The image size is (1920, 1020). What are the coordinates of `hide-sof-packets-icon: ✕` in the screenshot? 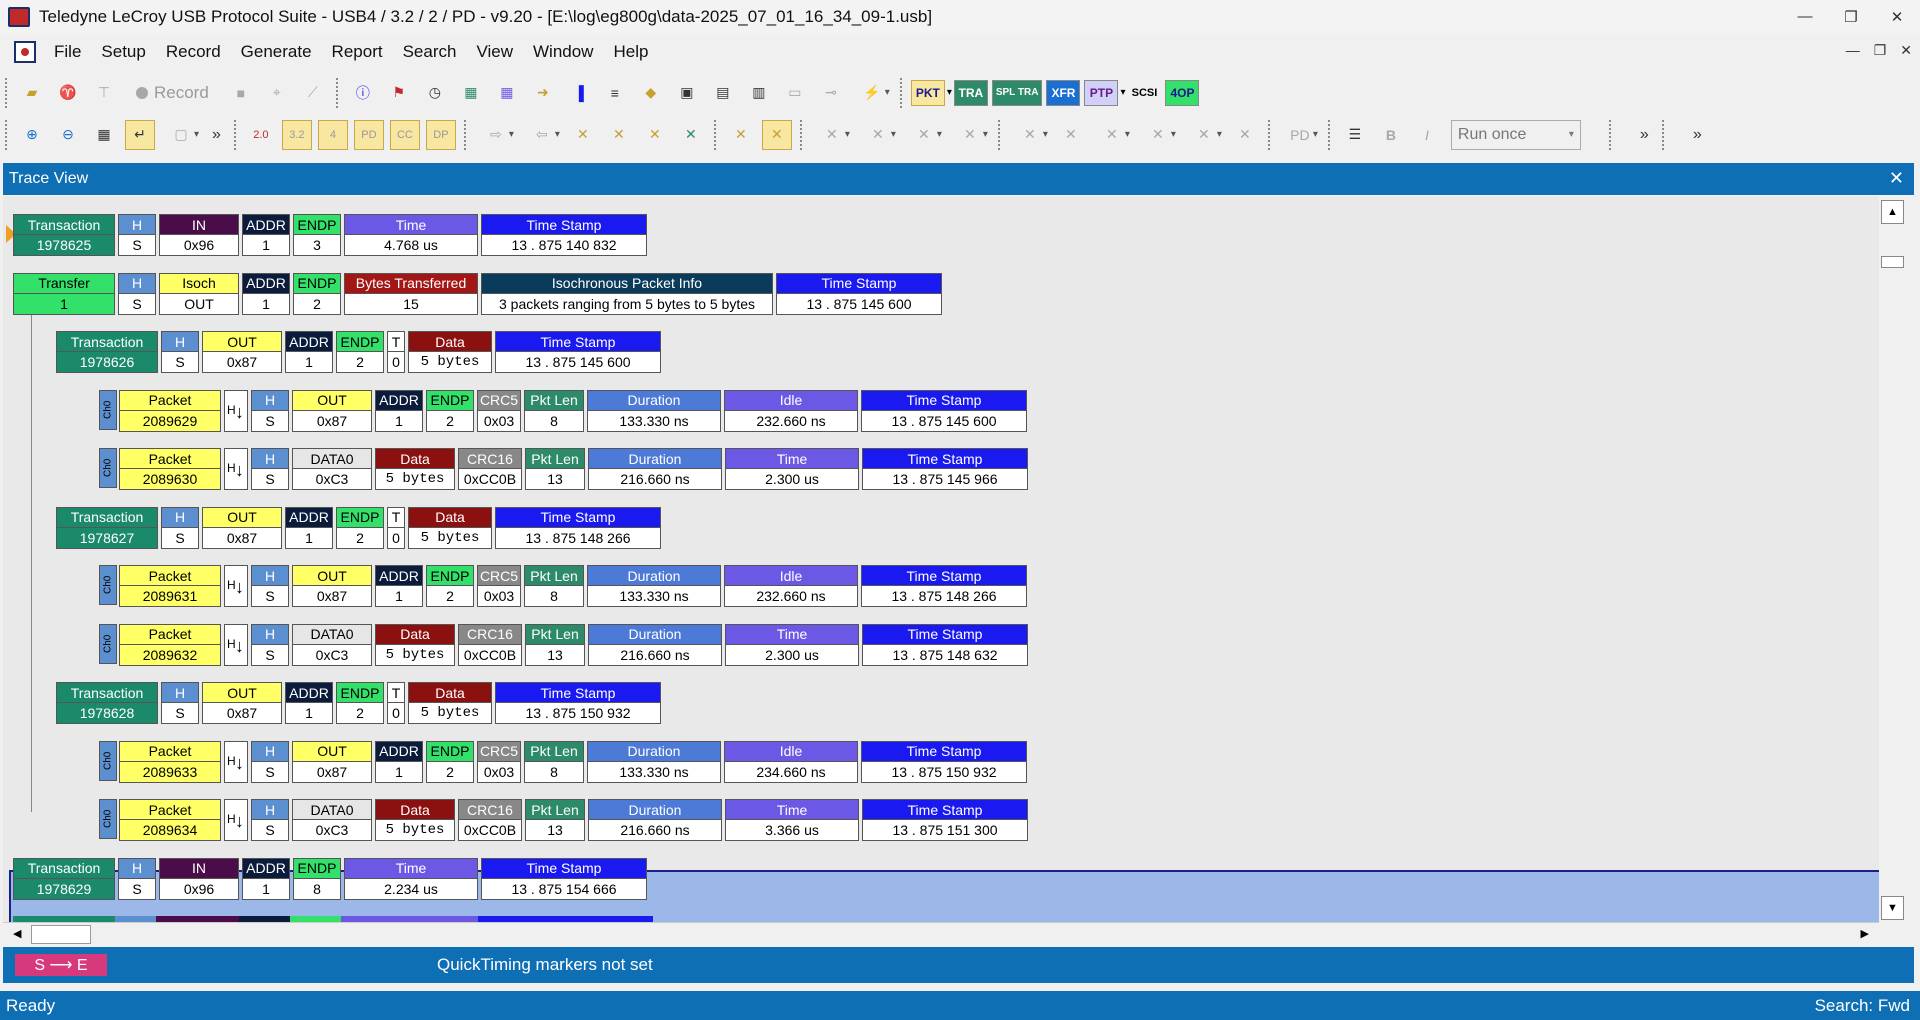 It's located at (741, 135).